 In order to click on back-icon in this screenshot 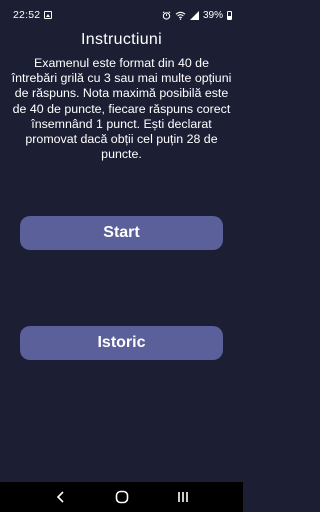, I will do `click(60, 497)`.